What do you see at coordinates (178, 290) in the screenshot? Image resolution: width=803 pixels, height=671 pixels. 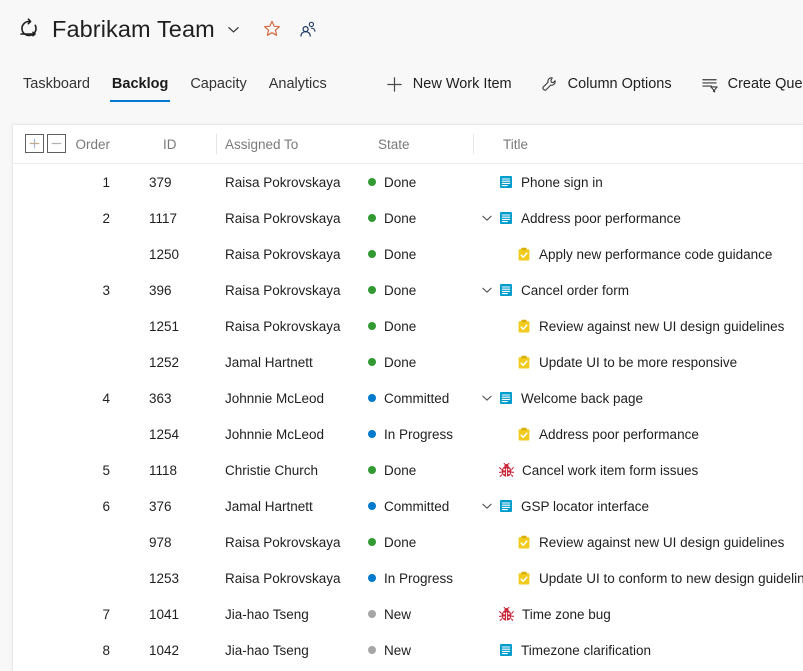 I see `cell-id: 396` at bounding box center [178, 290].